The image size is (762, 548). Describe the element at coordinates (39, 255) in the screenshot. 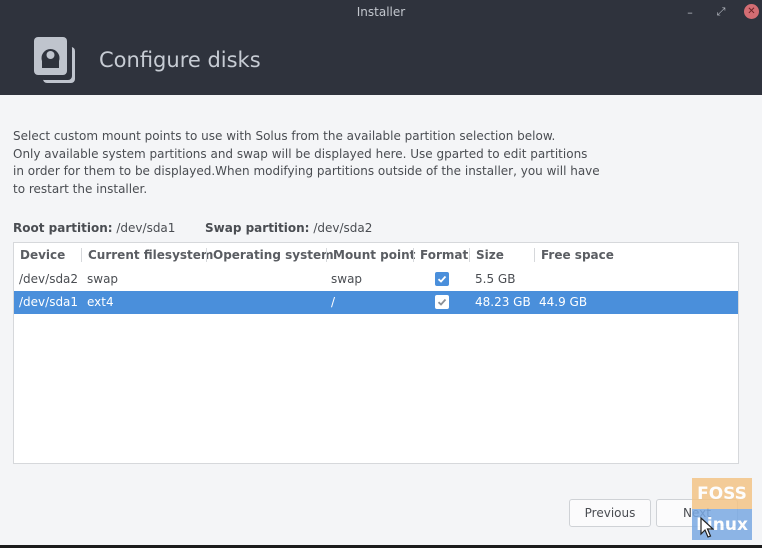

I see `column-header-device: Device` at that location.